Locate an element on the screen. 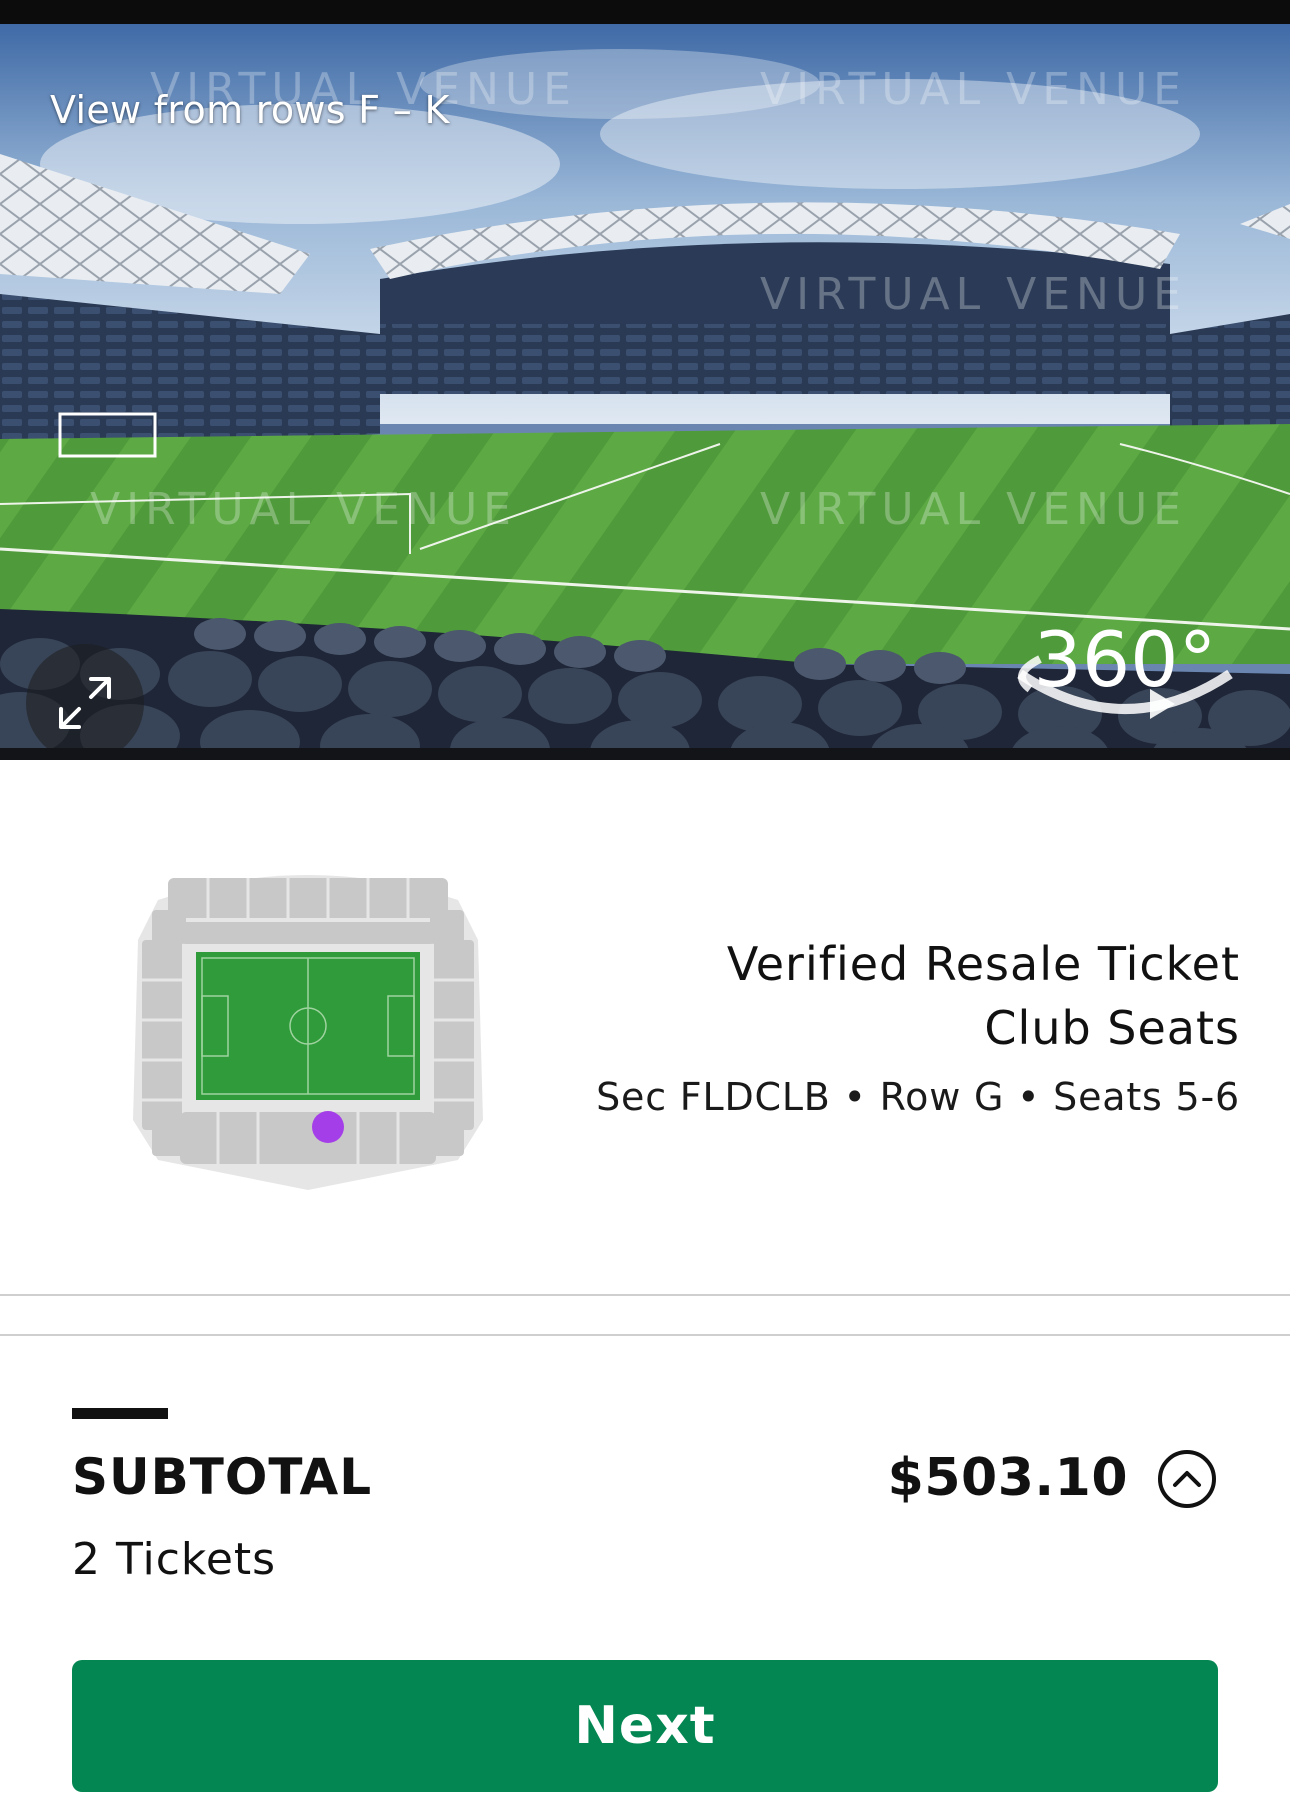 Image resolution: width=1290 pixels, height=1797 pixels. ticket-area: Club Seats is located at coordinates (1112, 1028).